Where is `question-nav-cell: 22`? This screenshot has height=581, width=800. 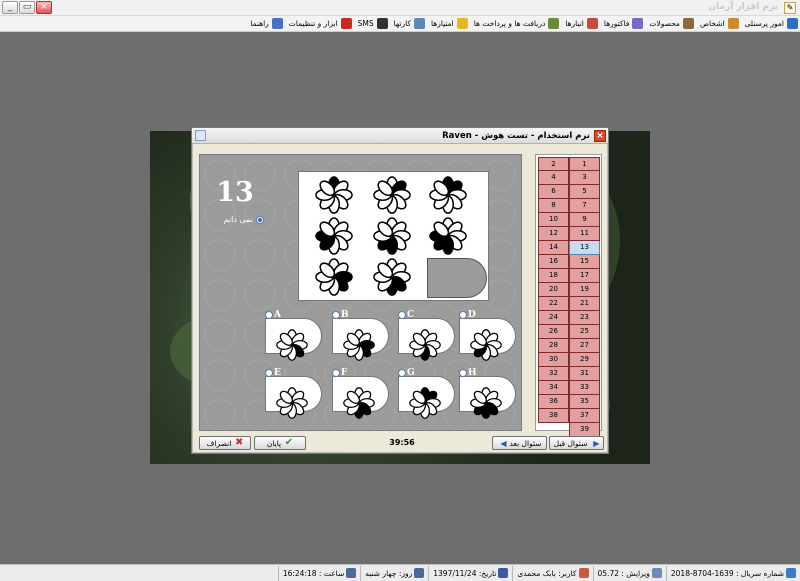
question-nav-cell: 22 is located at coordinates (553, 304).